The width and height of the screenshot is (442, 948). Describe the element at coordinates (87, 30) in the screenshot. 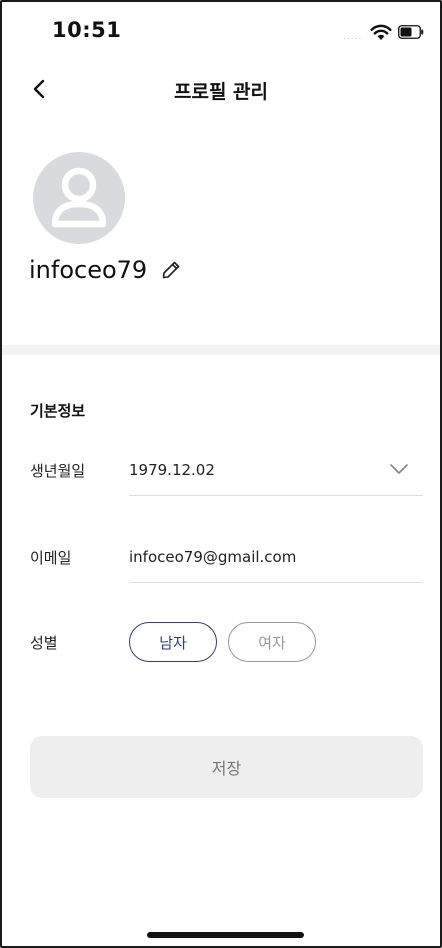

I see `status-time: 10:51` at that location.